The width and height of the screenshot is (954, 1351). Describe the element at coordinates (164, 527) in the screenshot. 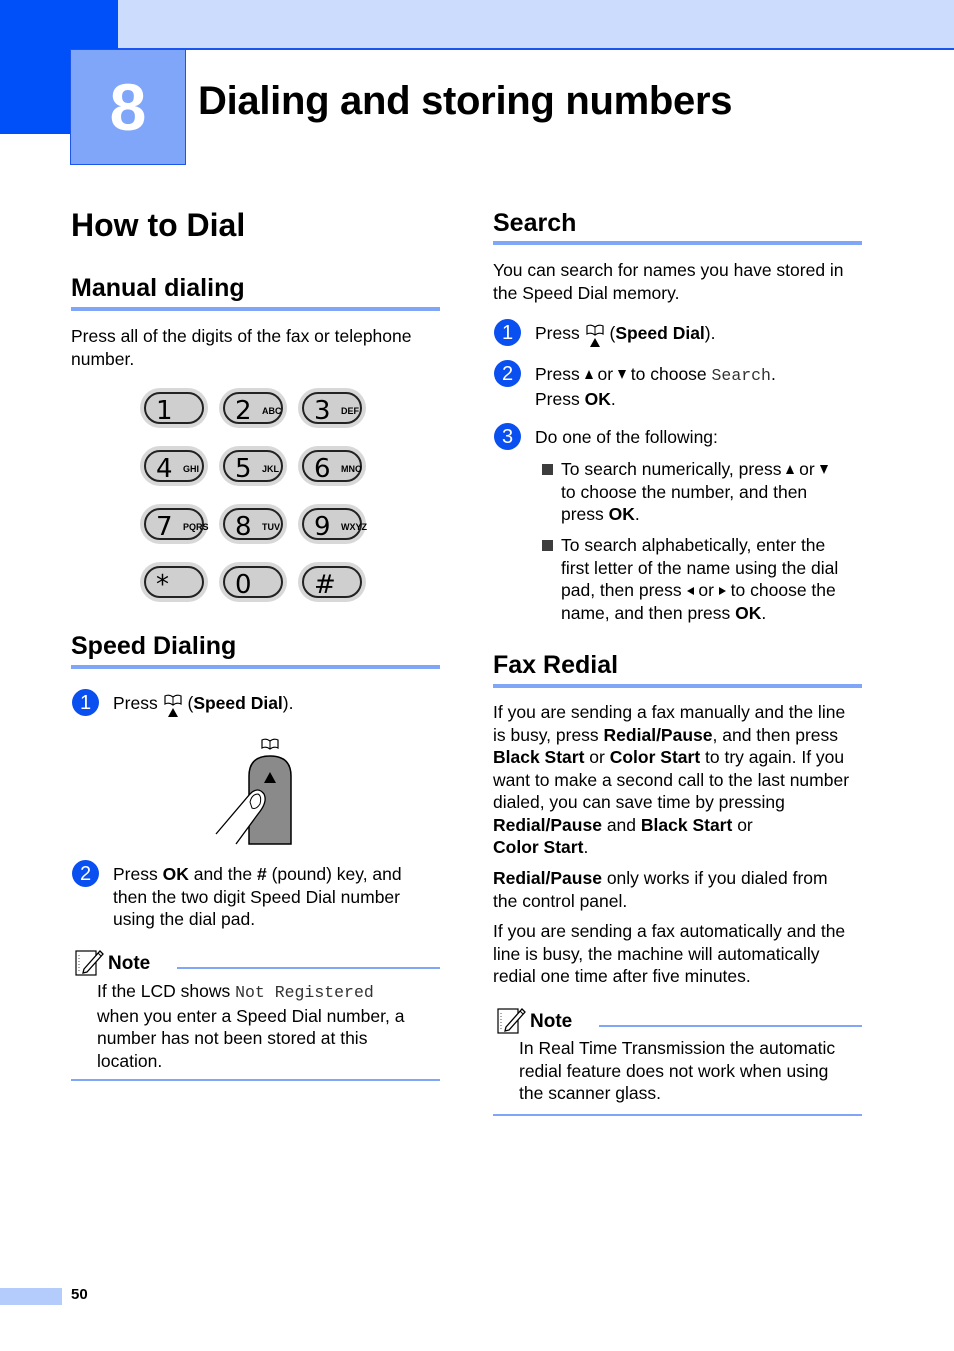

I see `key-digit: 7` at that location.